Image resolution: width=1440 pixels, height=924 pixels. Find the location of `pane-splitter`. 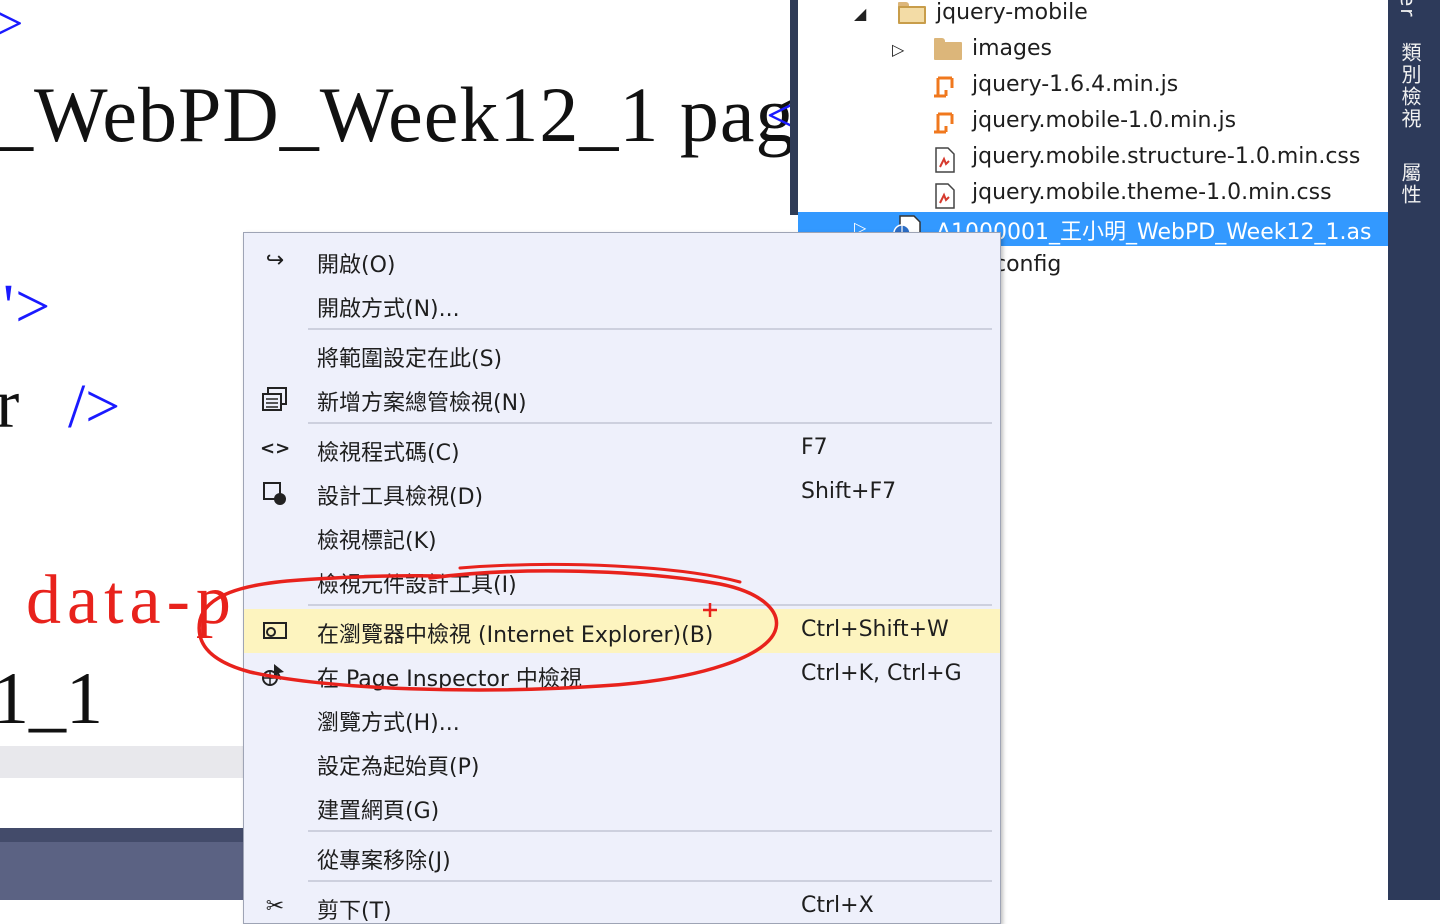

pane-splitter is located at coordinates (794, 107).